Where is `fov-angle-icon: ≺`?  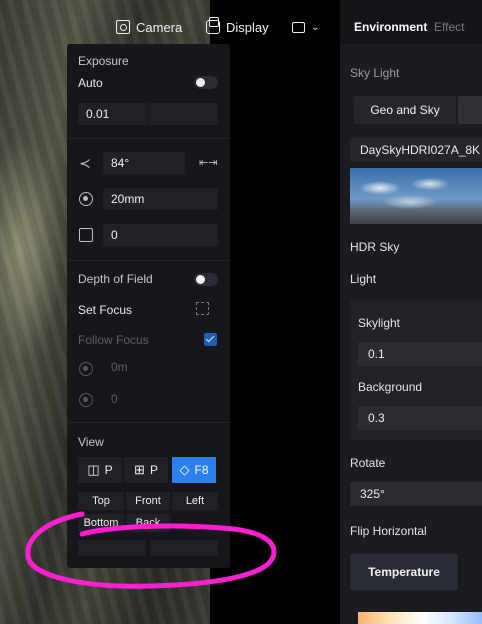
fov-angle-icon: ≺ is located at coordinates (85, 163).